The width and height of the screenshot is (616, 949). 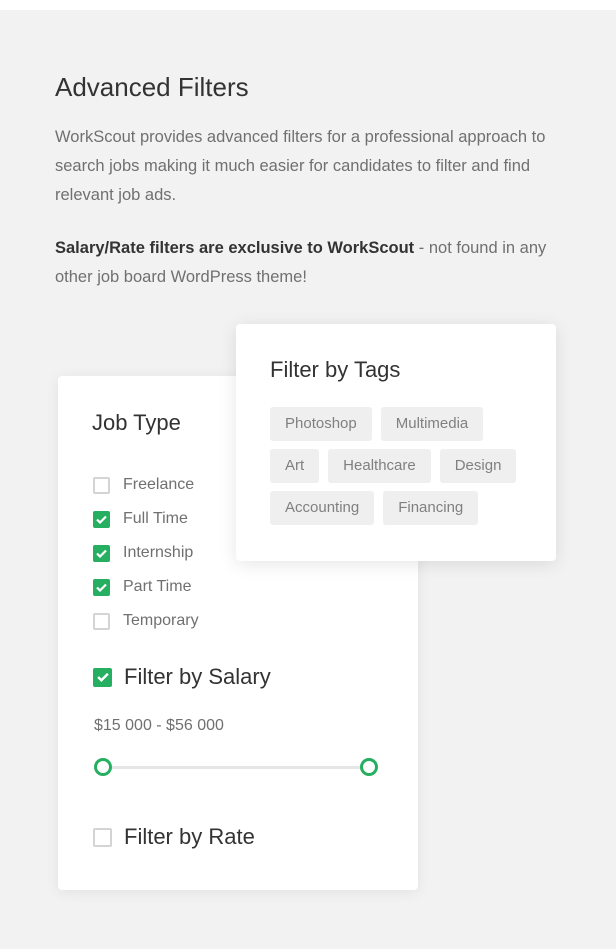 I want to click on section-title: Advanced Filters, so click(x=152, y=87).